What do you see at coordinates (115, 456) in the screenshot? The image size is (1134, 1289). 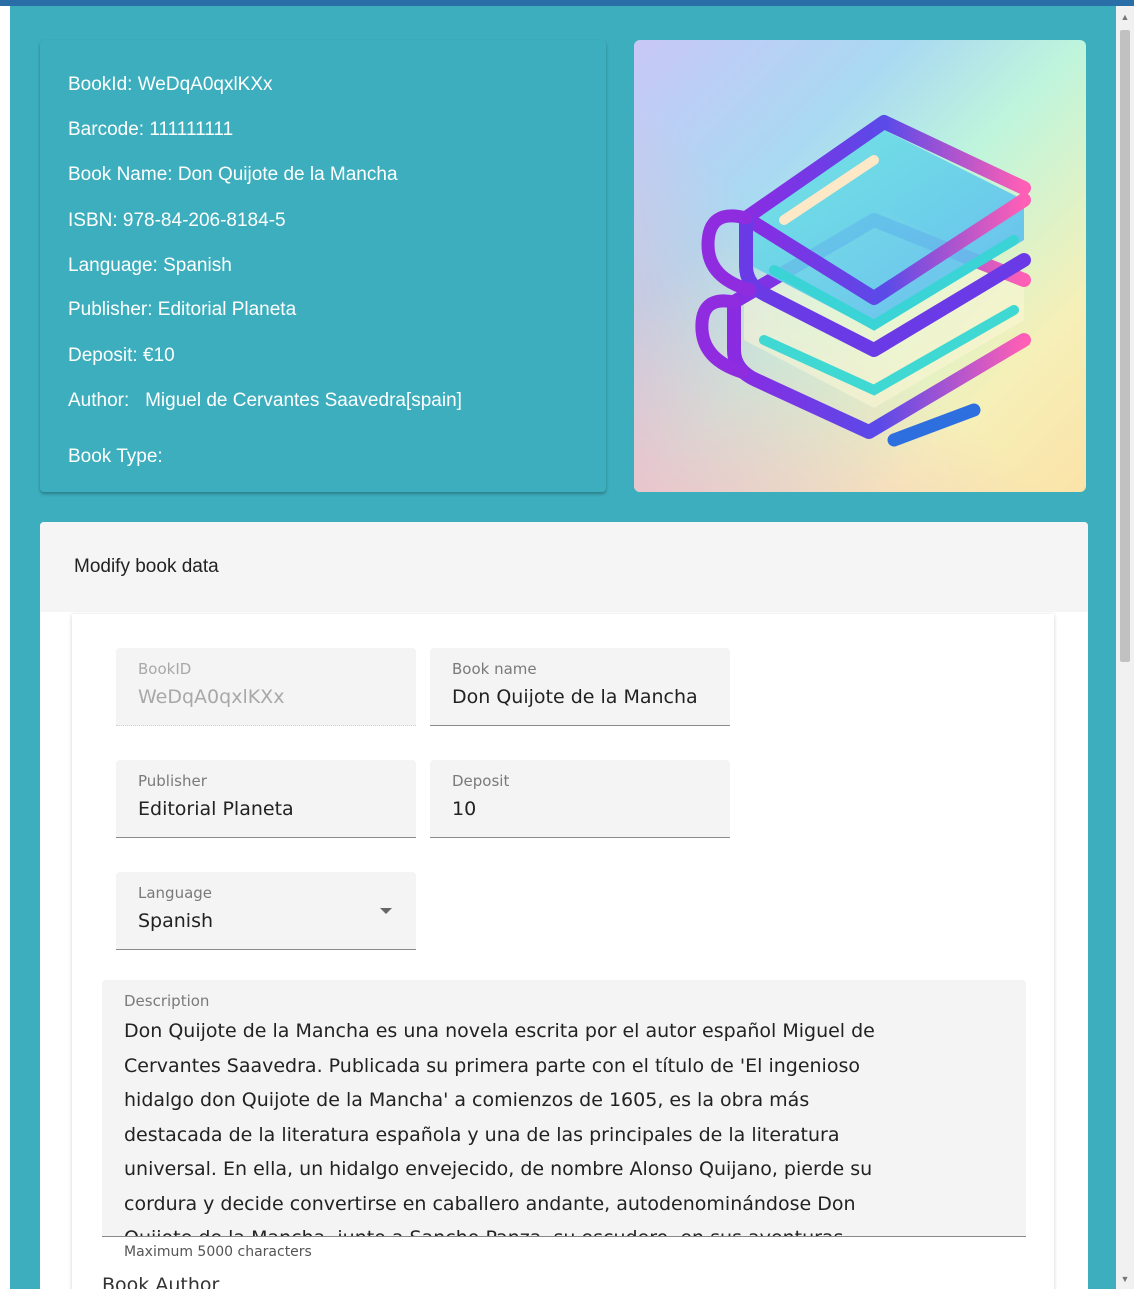 I see `book-type-text: Book Type:` at bounding box center [115, 456].